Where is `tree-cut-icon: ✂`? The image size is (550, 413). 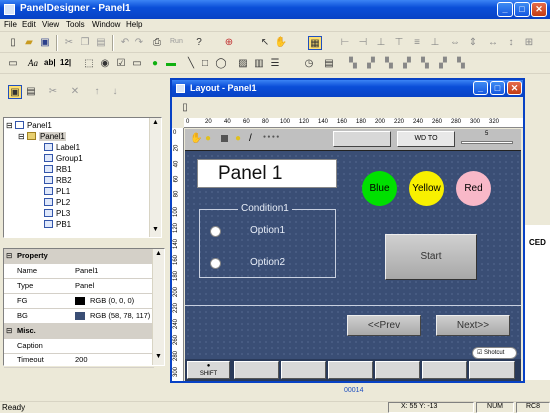 tree-cut-icon: ✂ is located at coordinates (53, 92).